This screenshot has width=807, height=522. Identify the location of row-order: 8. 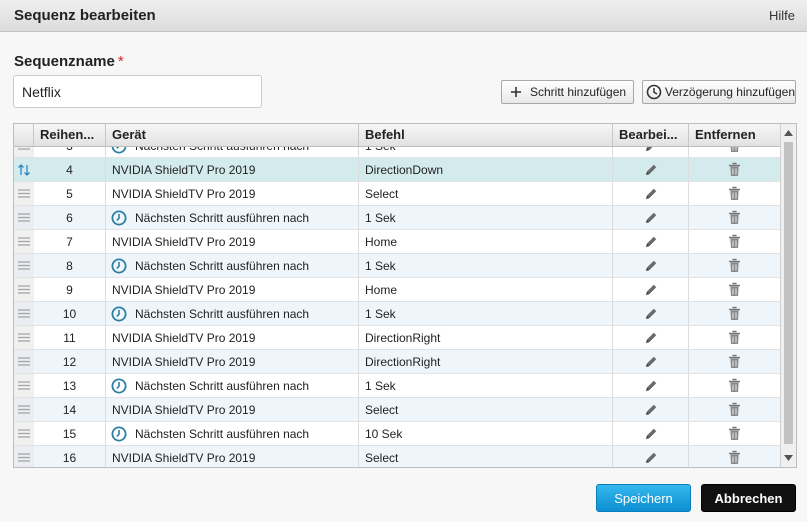
(70, 265).